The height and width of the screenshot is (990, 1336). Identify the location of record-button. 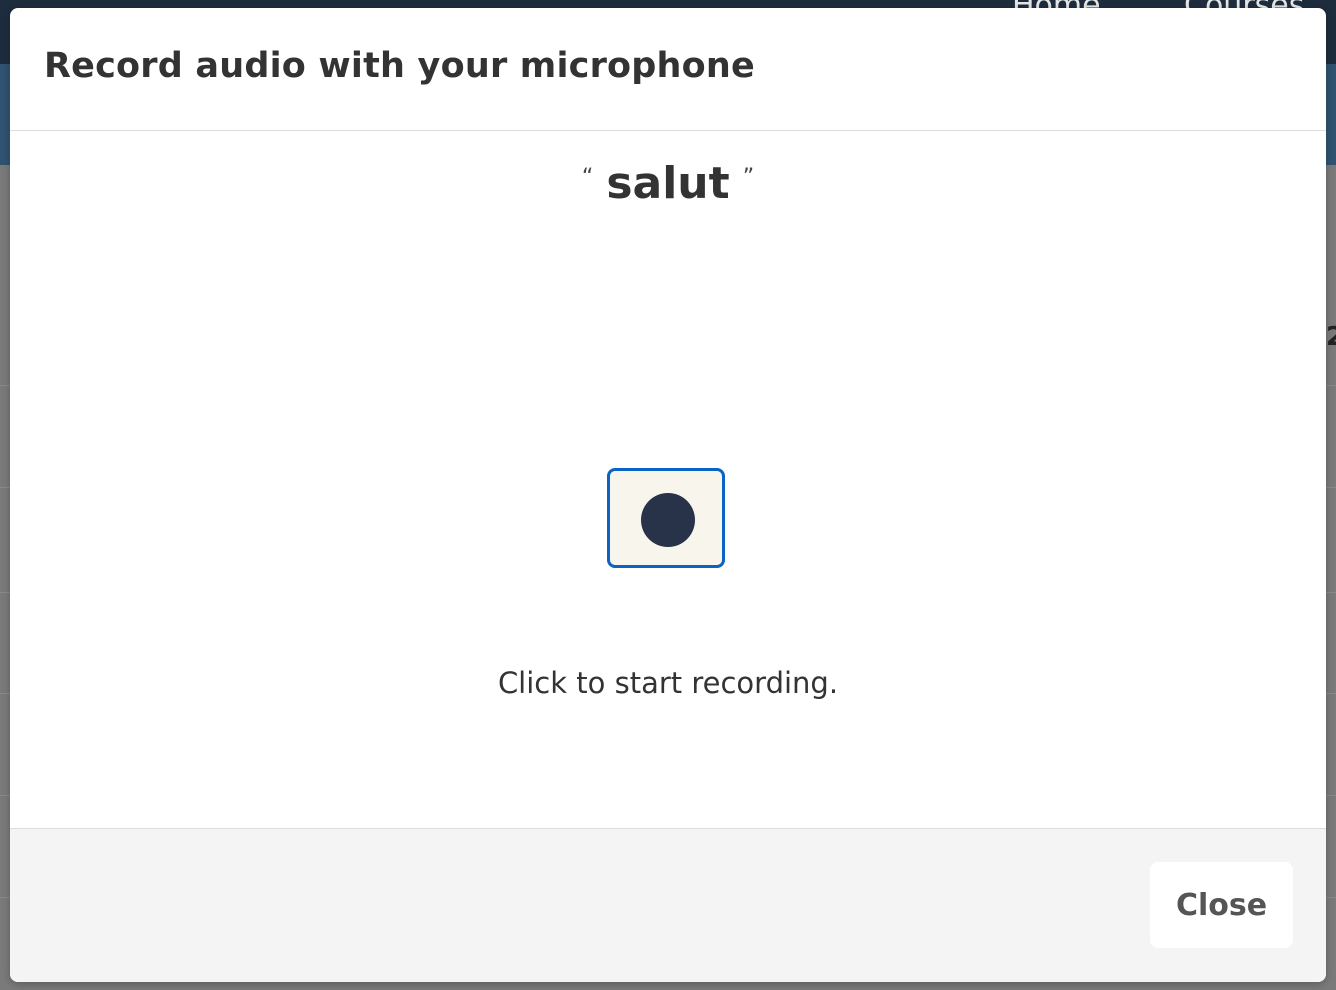
(666, 518).